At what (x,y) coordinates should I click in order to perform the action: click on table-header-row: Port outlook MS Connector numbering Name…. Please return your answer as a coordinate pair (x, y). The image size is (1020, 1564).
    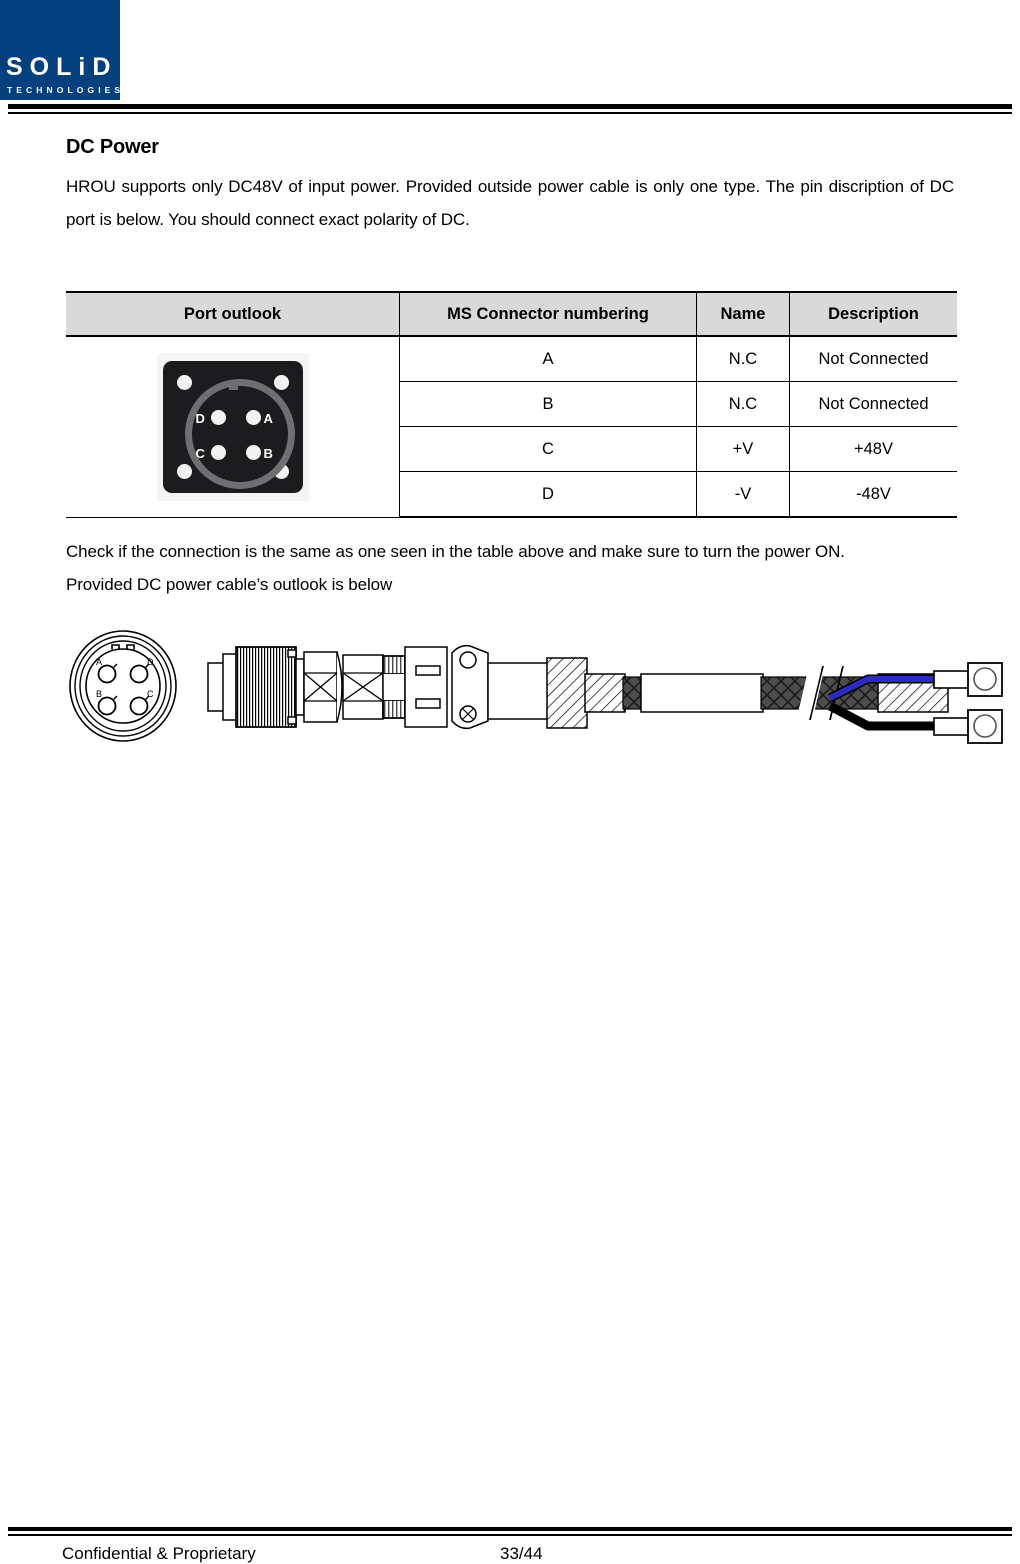
    Looking at the image, I should click on (511, 314).